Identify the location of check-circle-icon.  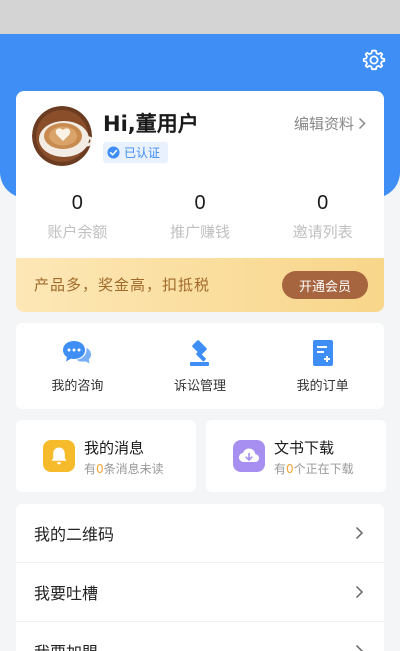
(113, 152).